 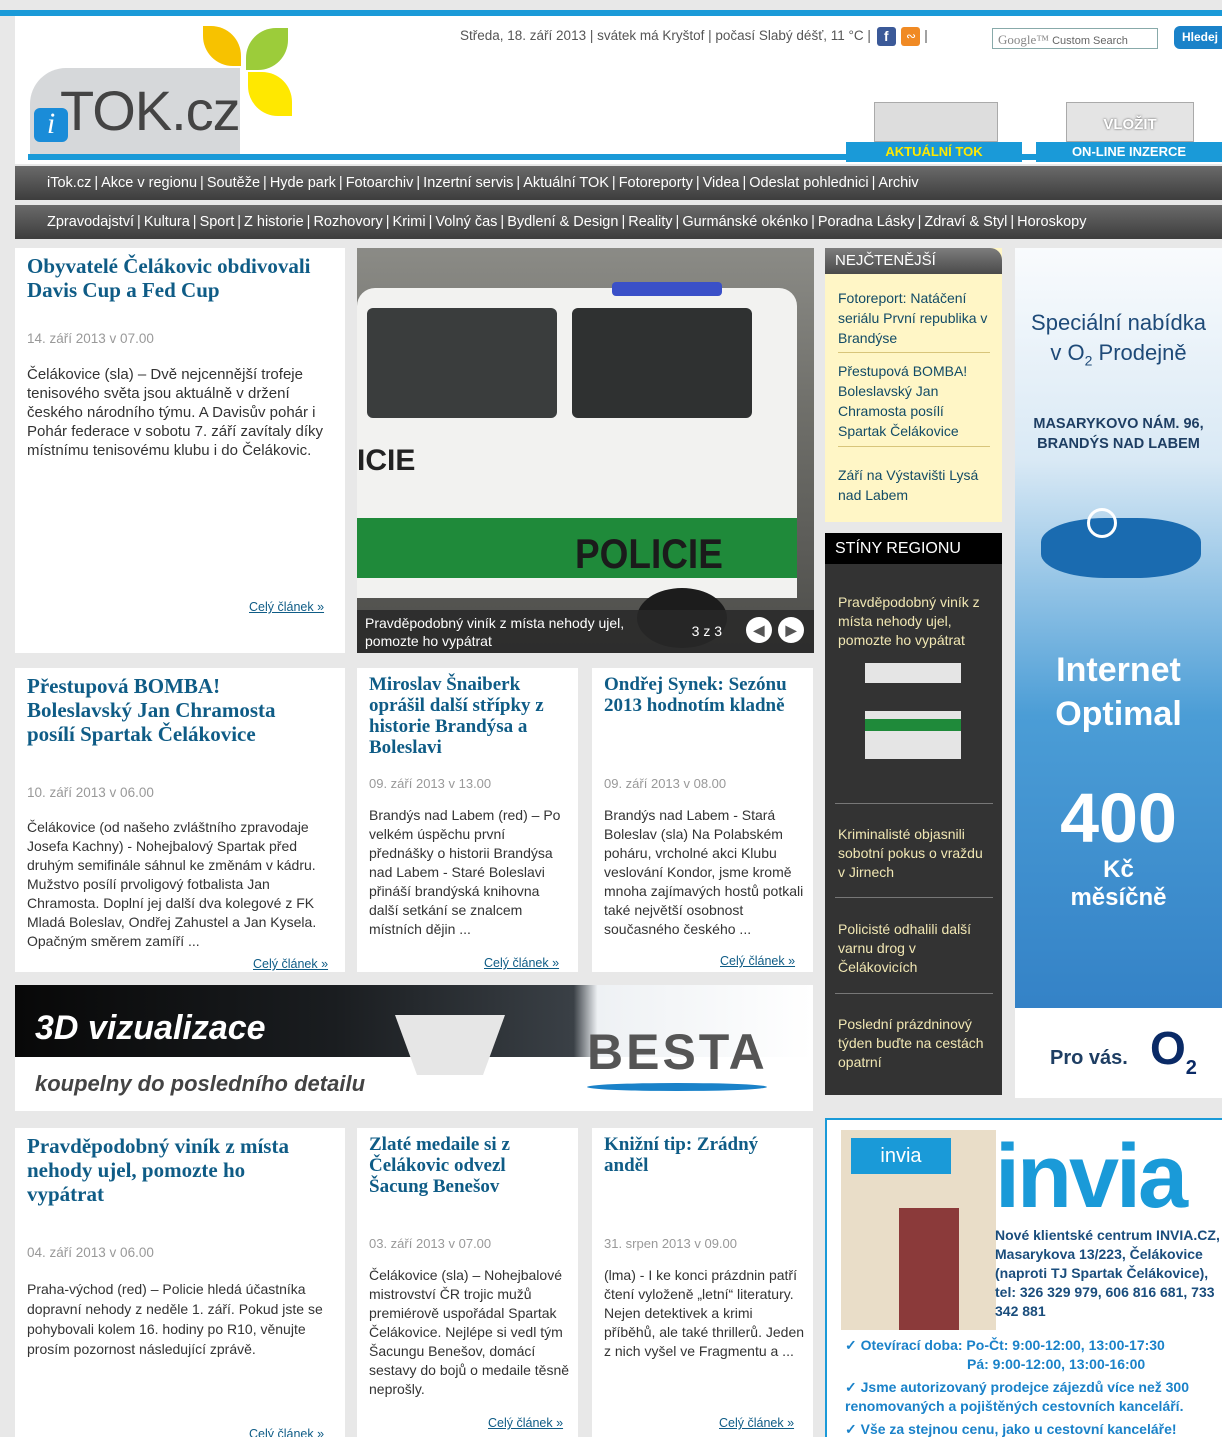 What do you see at coordinates (721, 183) in the screenshot?
I see `main-nav-item: Videa` at bounding box center [721, 183].